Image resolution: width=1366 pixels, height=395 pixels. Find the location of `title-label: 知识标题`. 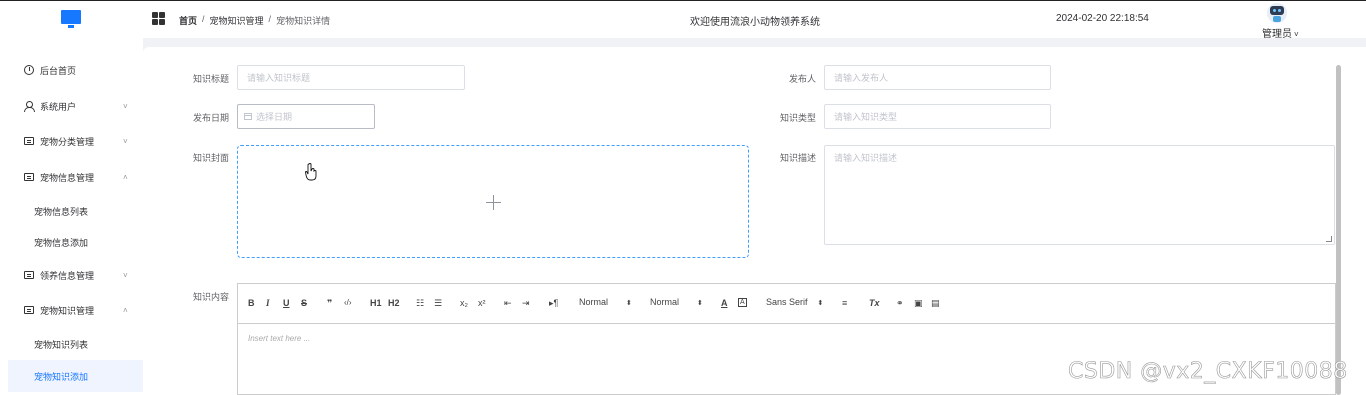

title-label: 知识标题 is located at coordinates (211, 79).